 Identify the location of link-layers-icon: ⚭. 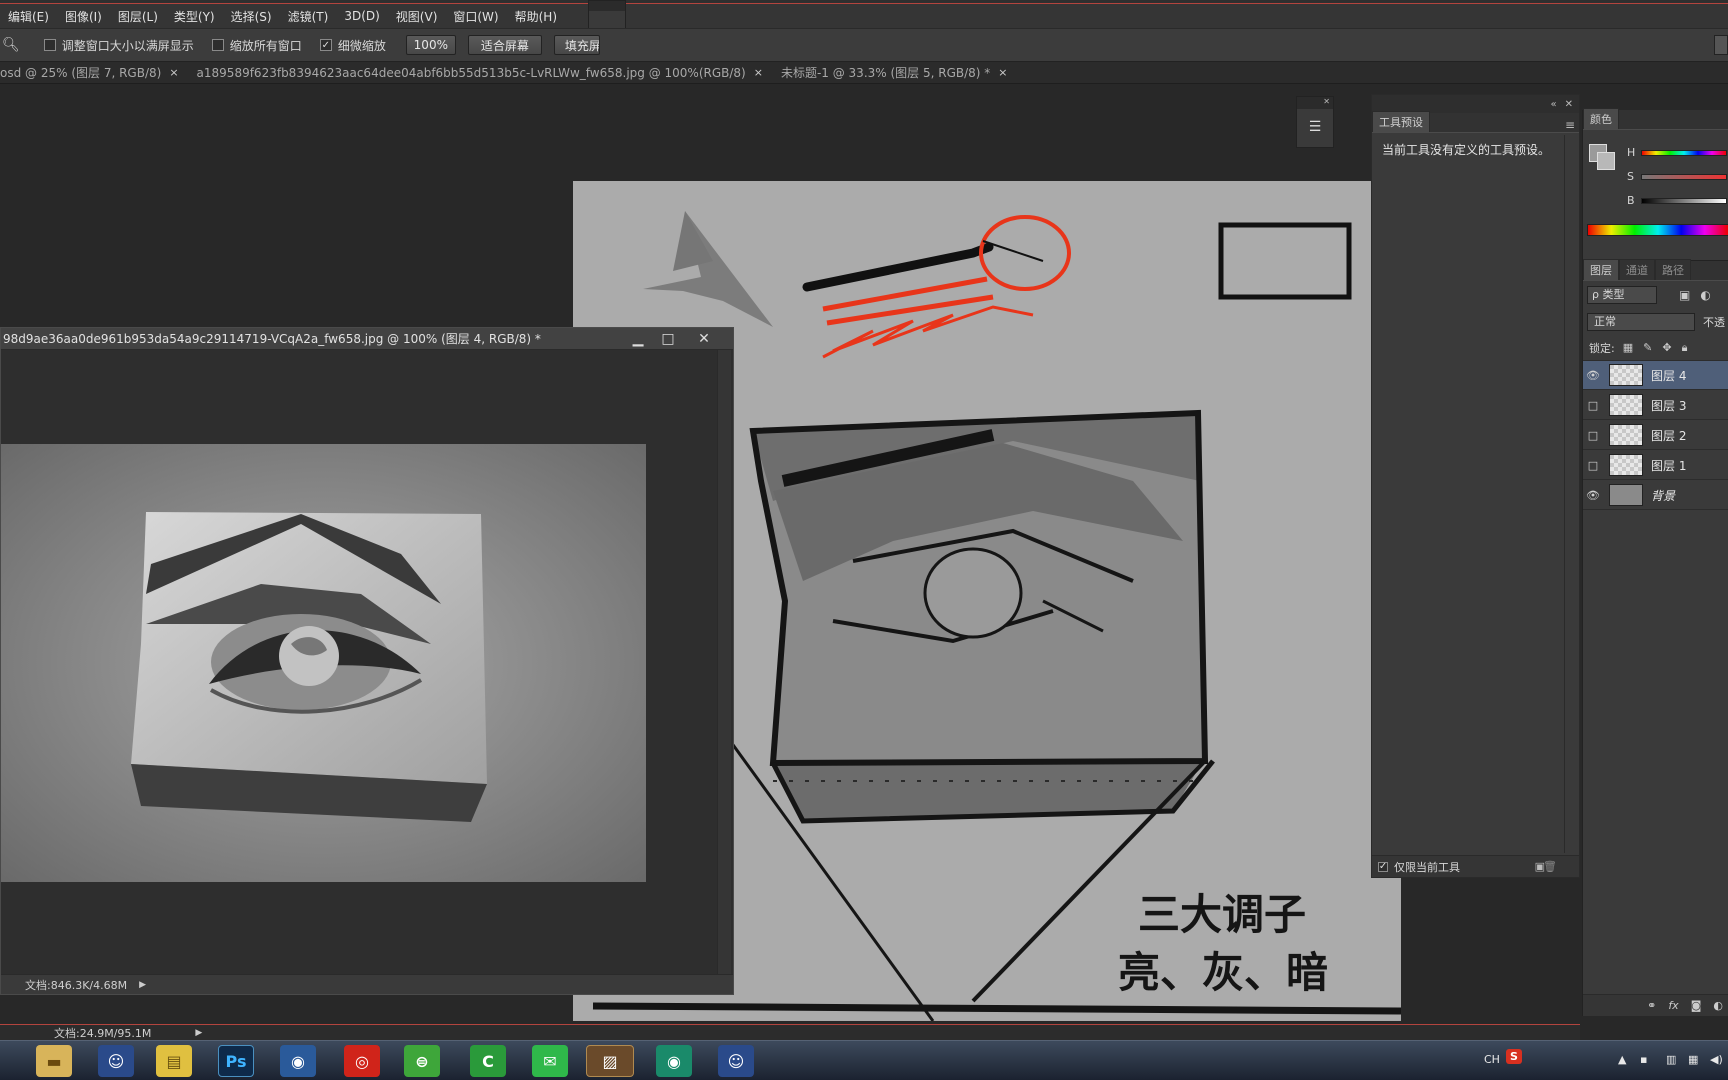
(1651, 1005).